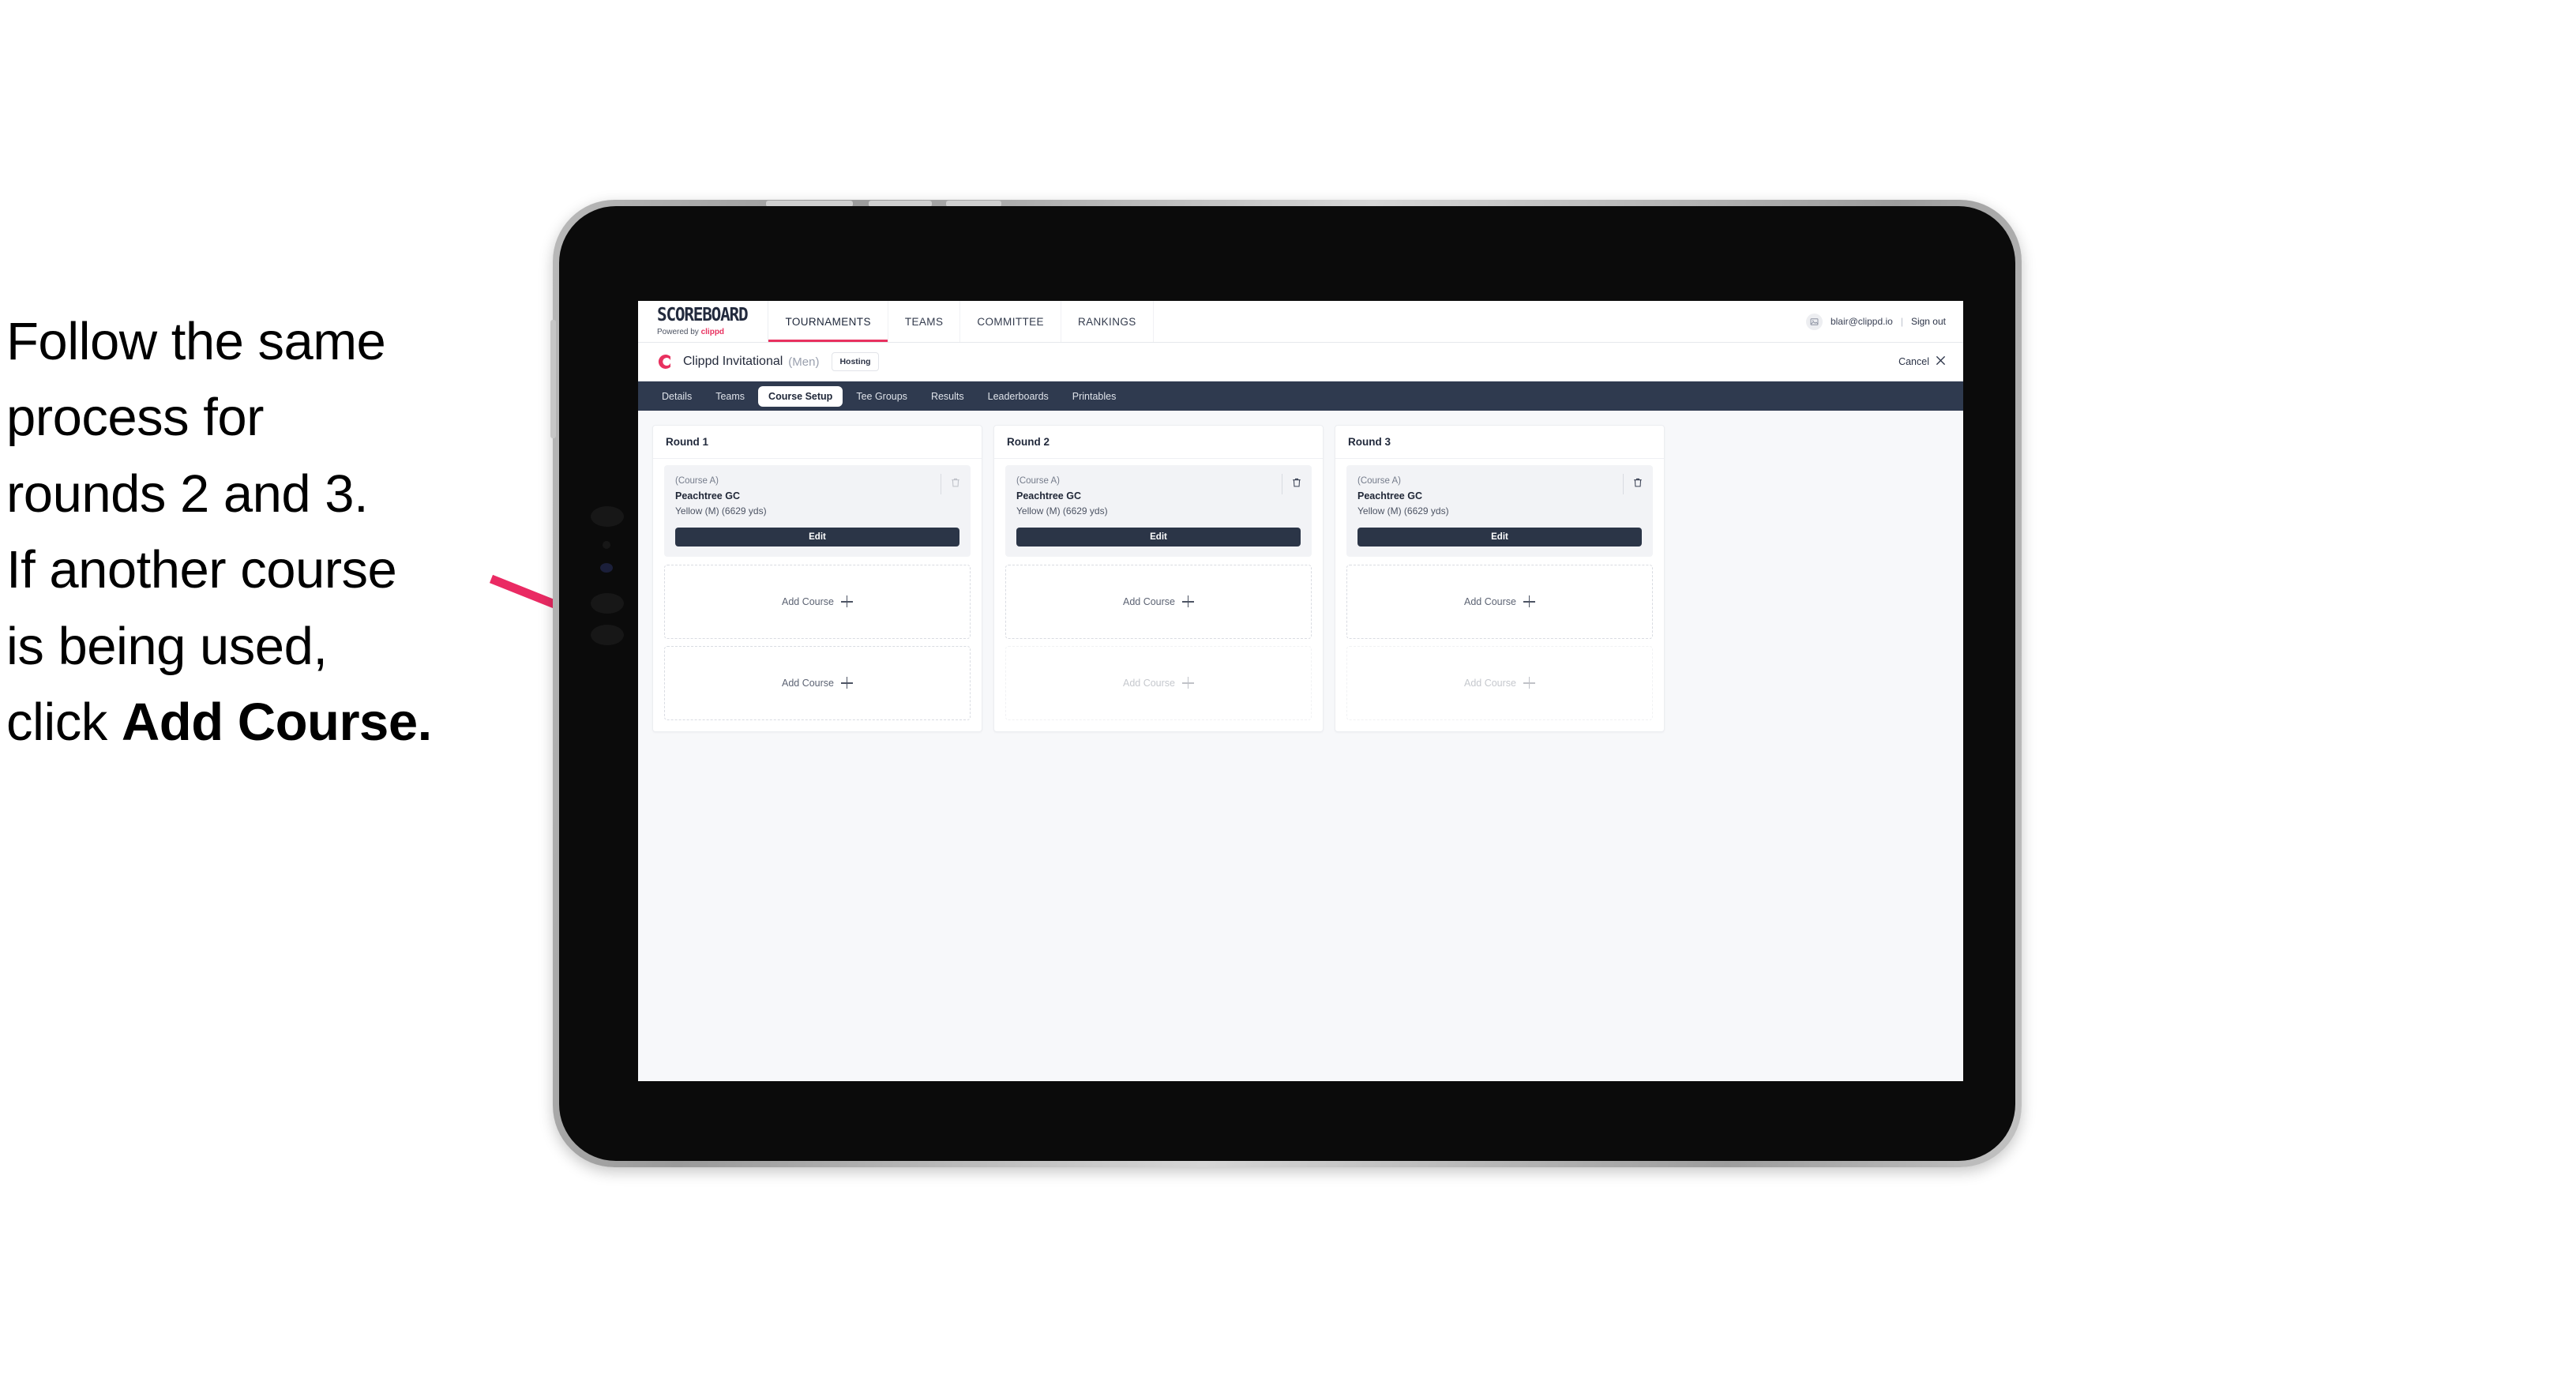 The width and height of the screenshot is (2576, 1386). I want to click on nav-item-rankings: RANKINGS, so click(1107, 321).